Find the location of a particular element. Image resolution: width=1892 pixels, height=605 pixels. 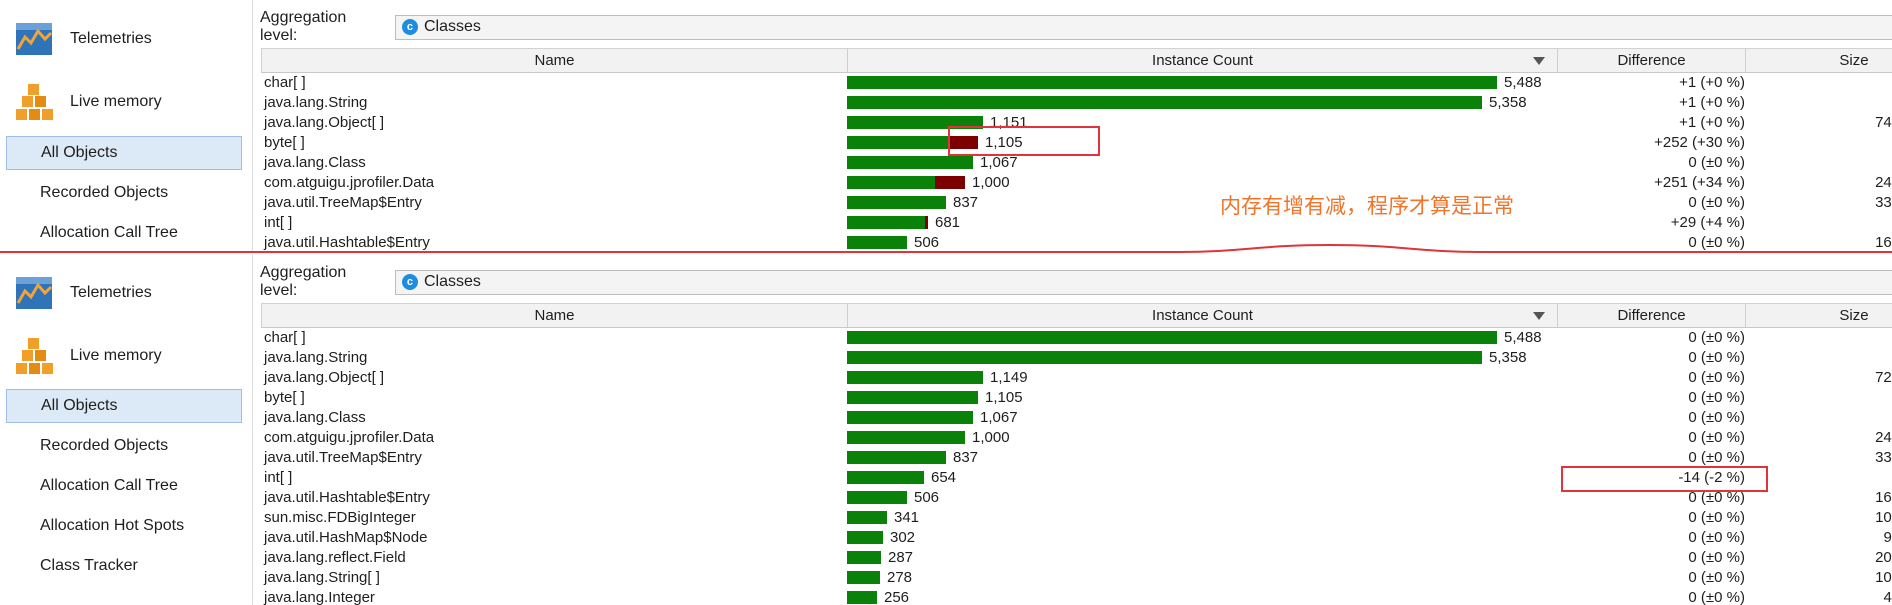

sidebar-item-label: Recorded Objects is located at coordinates (104, 192).